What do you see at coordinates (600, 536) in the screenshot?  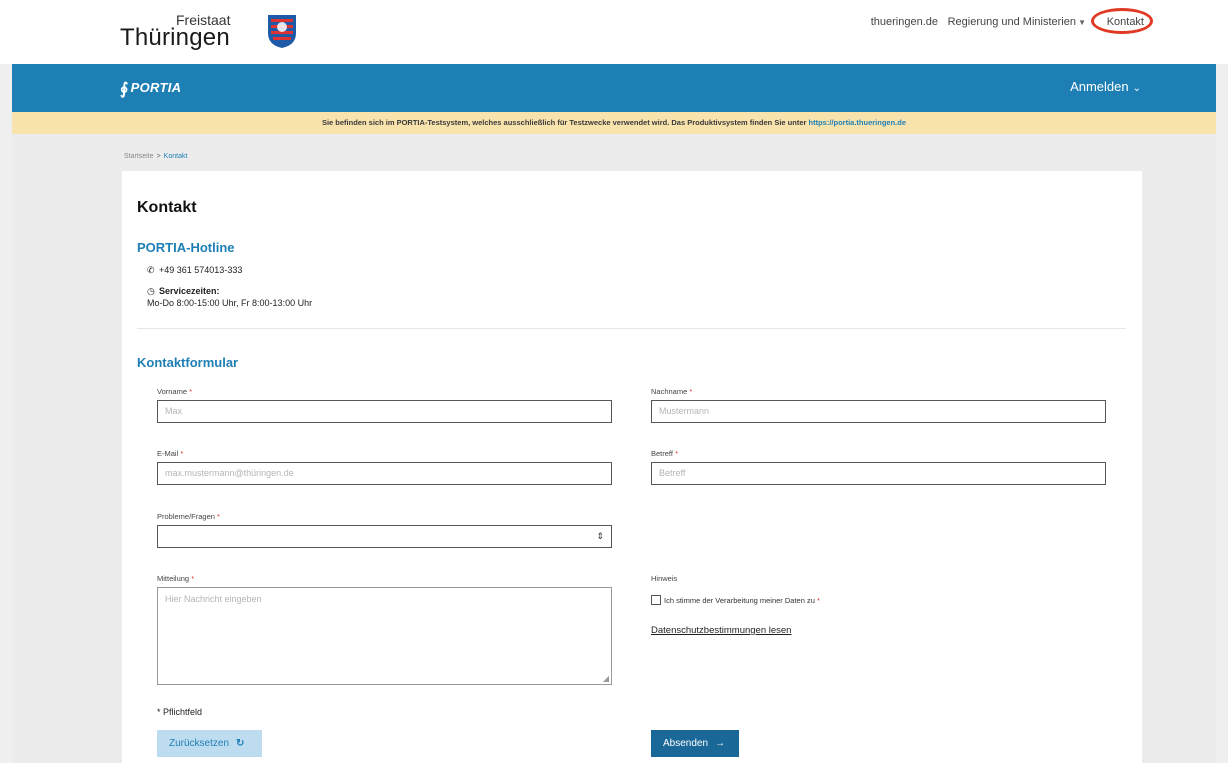 I see `select-arrows-icon: ⇕` at bounding box center [600, 536].